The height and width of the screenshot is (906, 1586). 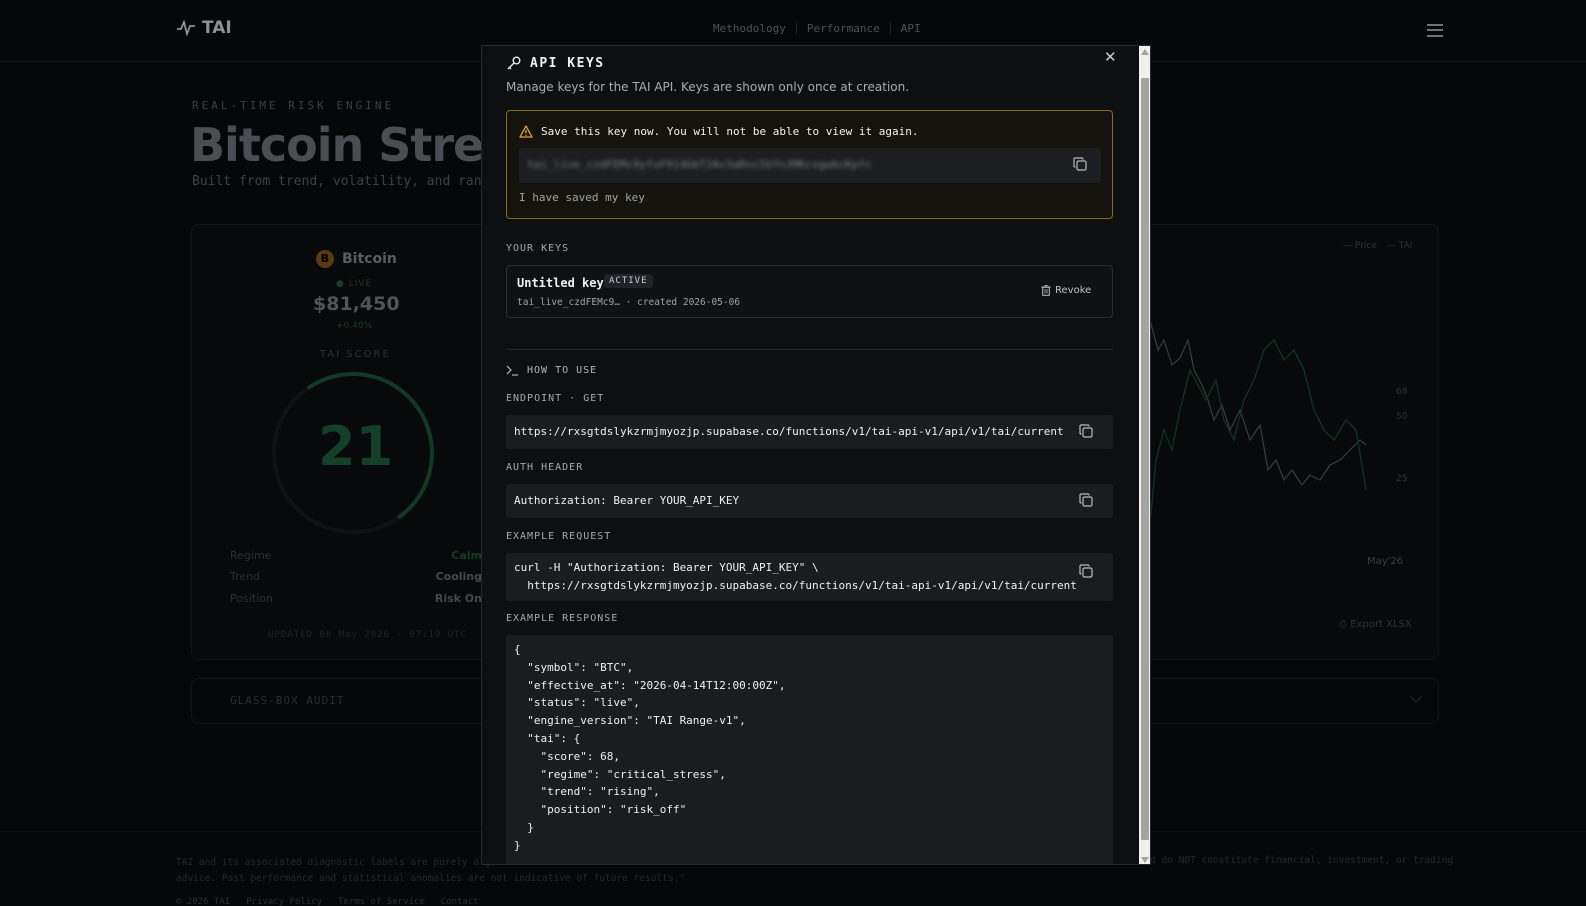 What do you see at coordinates (341, 181) in the screenshot?
I see `hero-subline: Built from trend, volatility, and rang` at bounding box center [341, 181].